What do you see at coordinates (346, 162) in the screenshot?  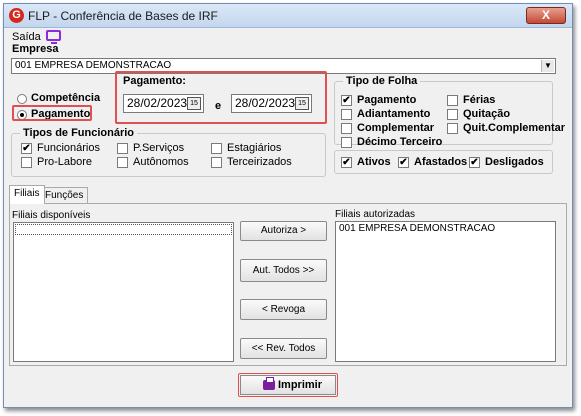 I see `ativos-checkbox: ✔` at bounding box center [346, 162].